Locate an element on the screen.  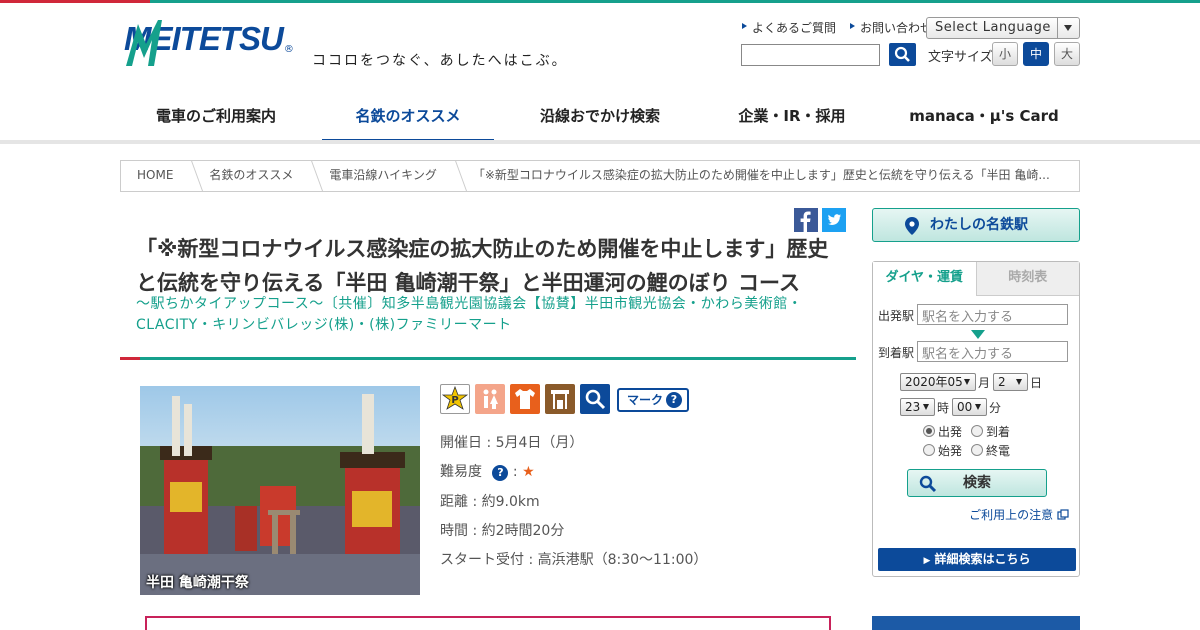
detail-search-label: 詳細検索はこちら is located at coordinates (982, 559).